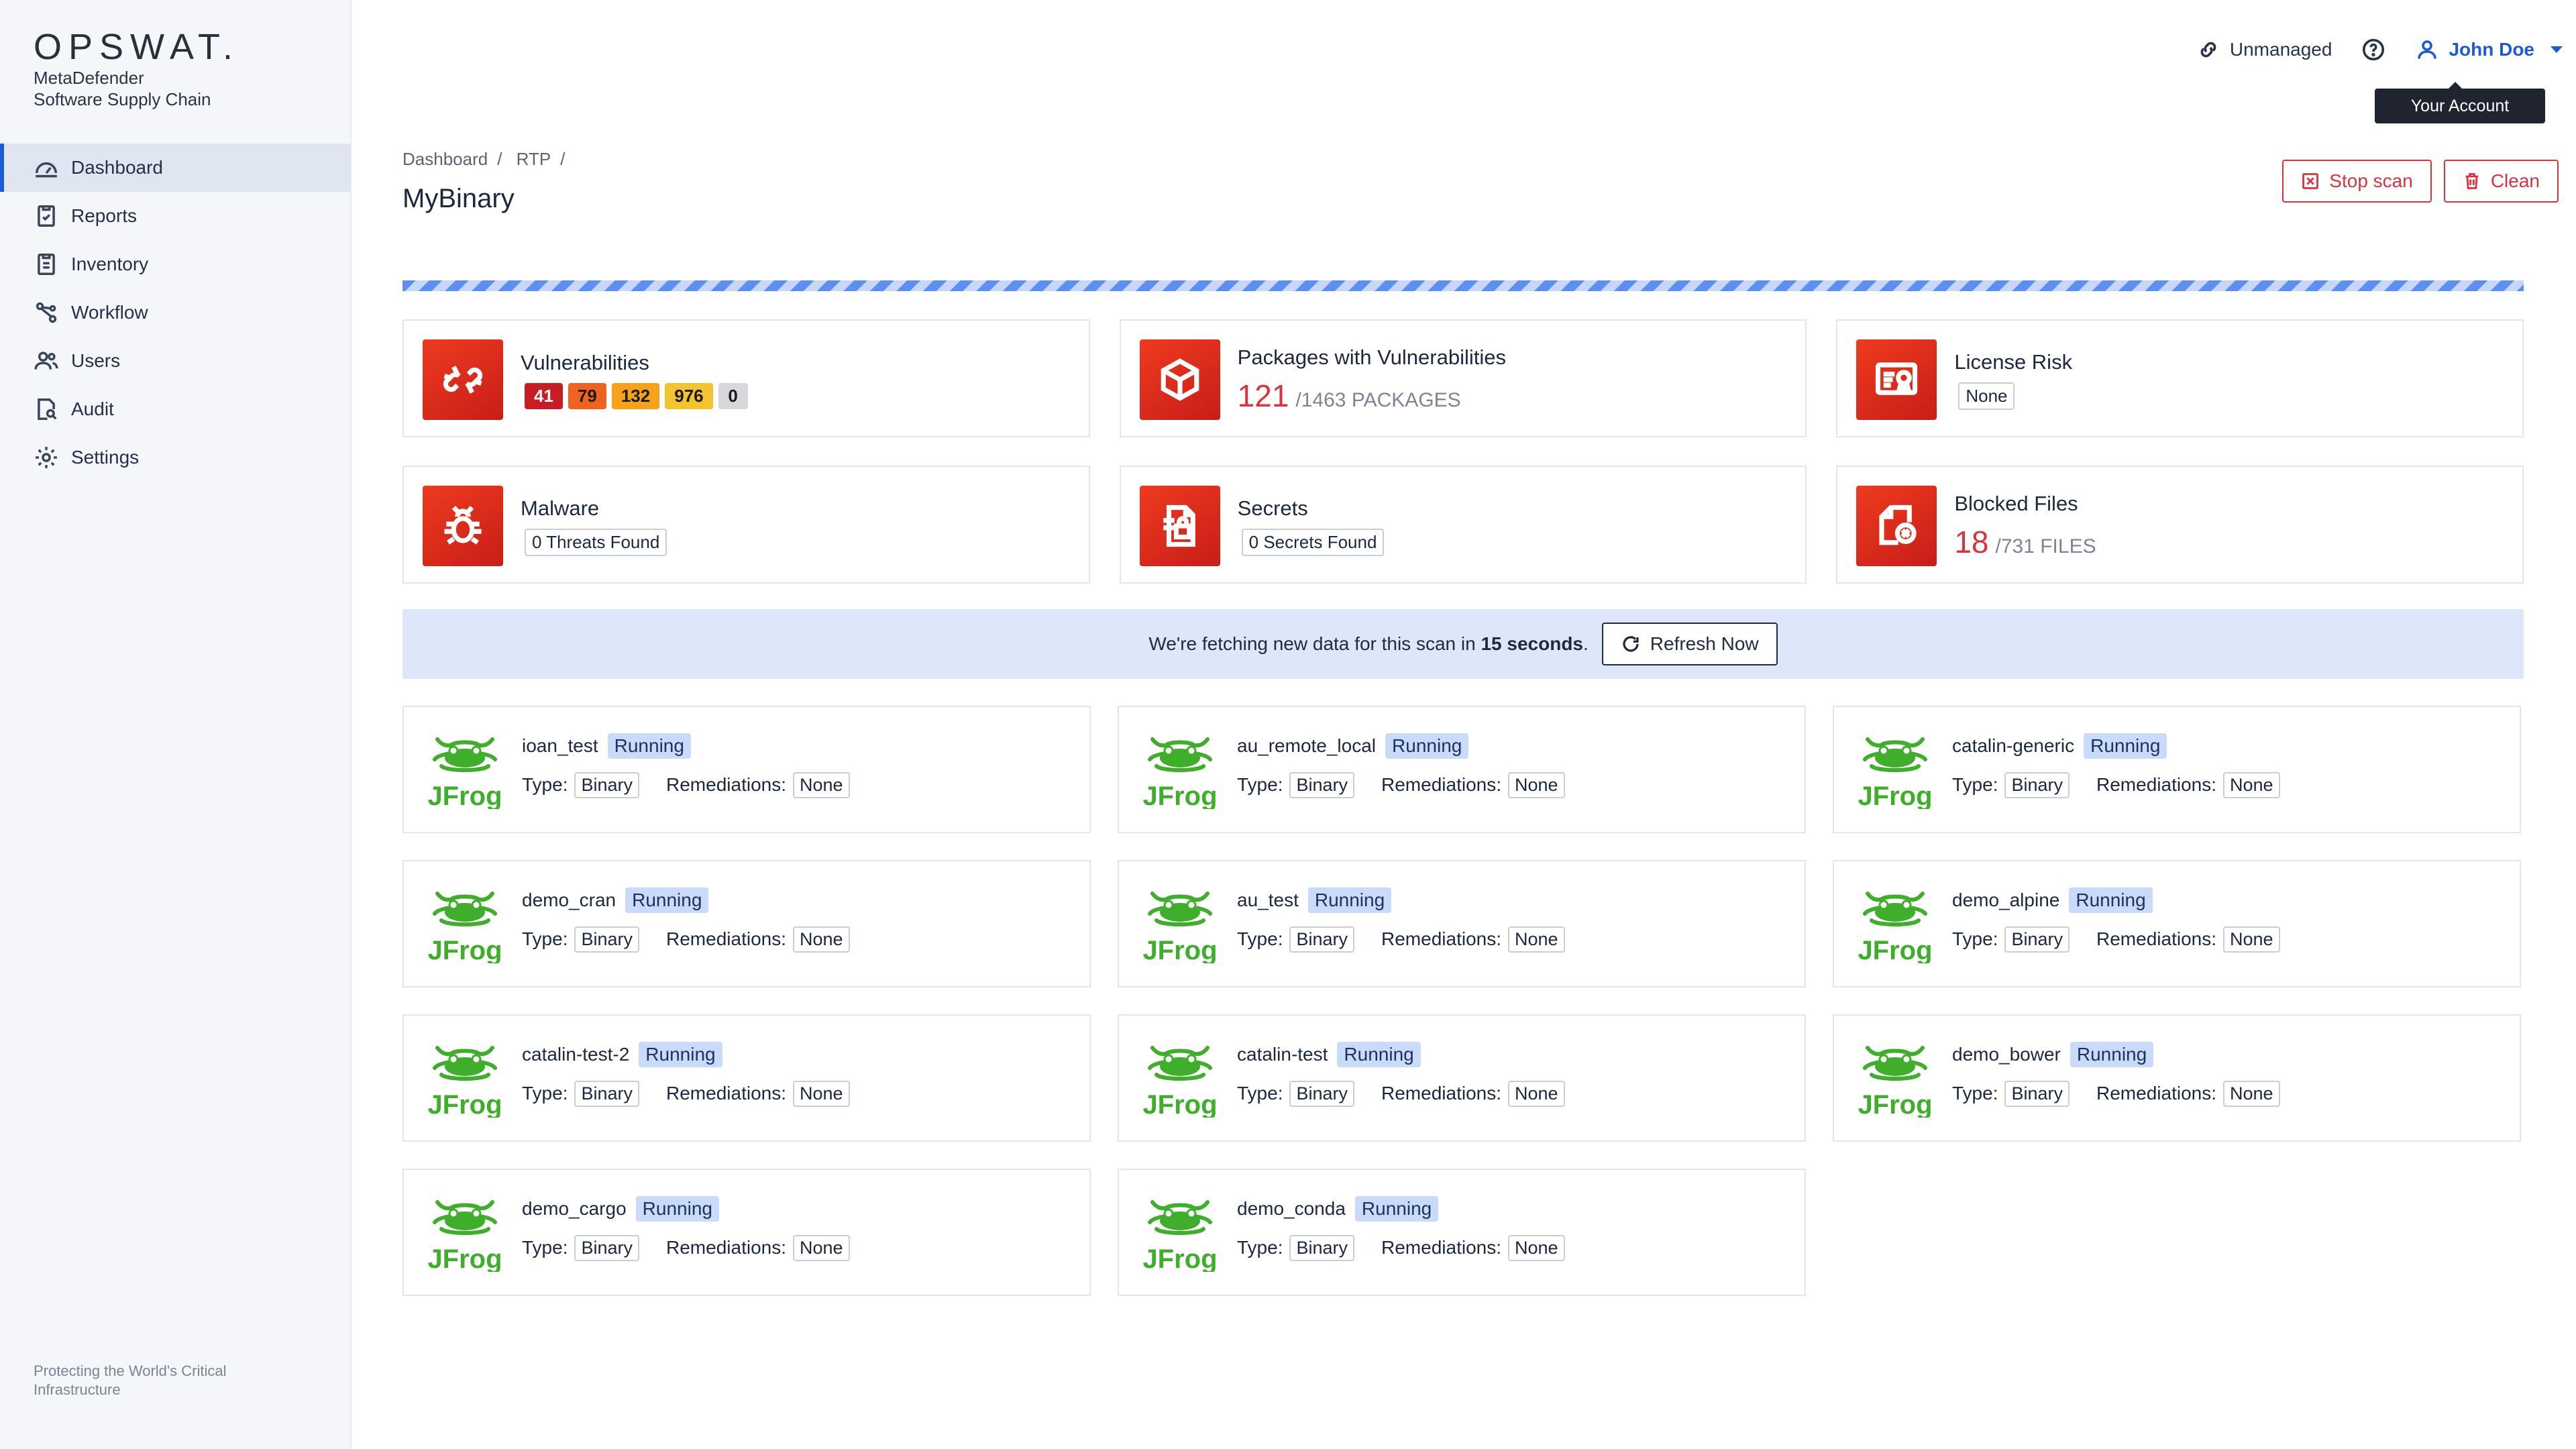  What do you see at coordinates (175, 457) in the screenshot?
I see `sidebar-item-settings: Settings` at bounding box center [175, 457].